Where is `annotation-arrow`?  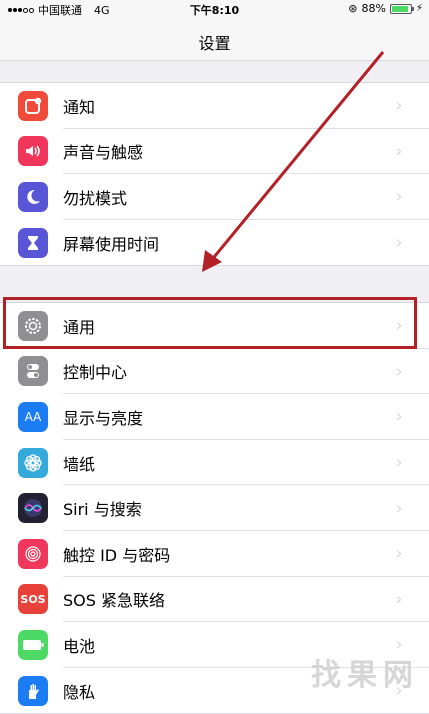
annotation-arrow is located at coordinates (293, 161).